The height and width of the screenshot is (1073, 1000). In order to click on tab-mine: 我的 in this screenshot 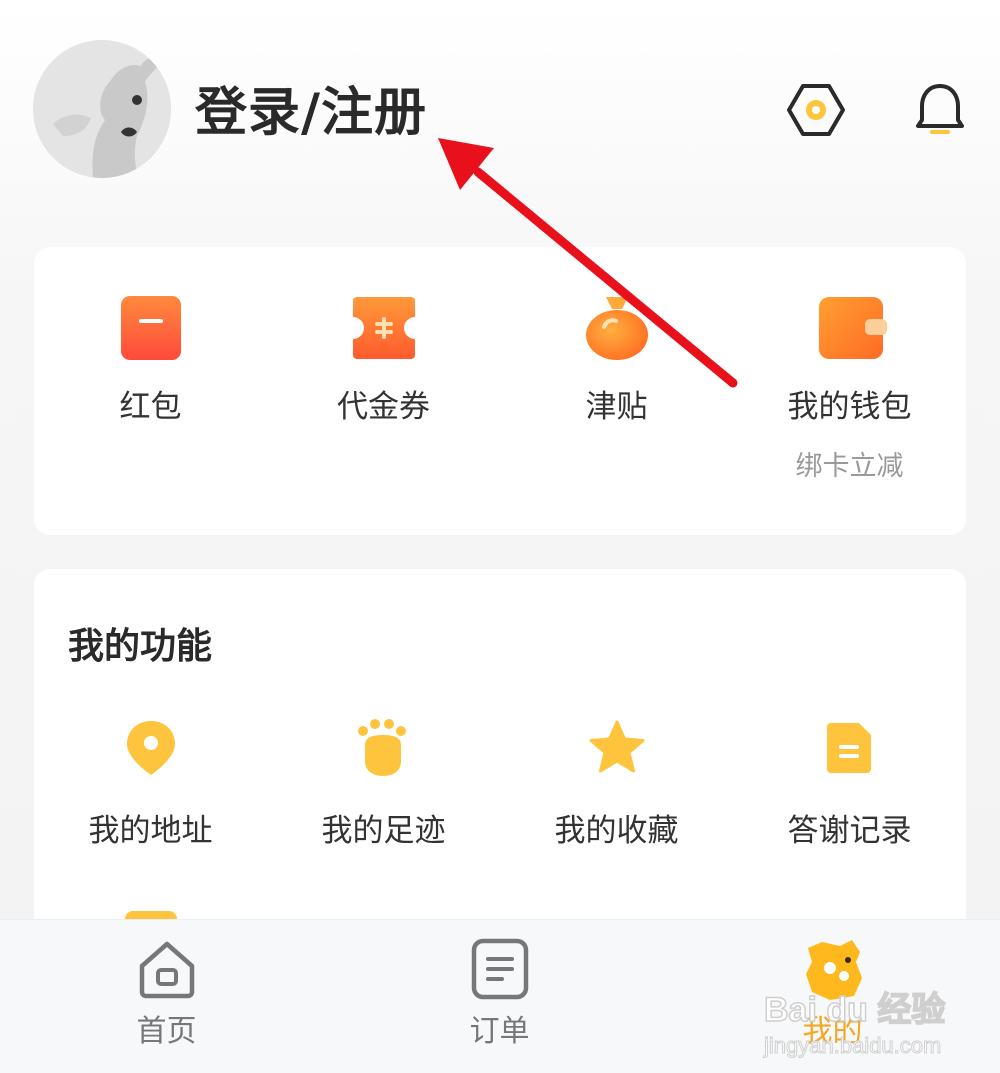, I will do `click(832, 996)`.